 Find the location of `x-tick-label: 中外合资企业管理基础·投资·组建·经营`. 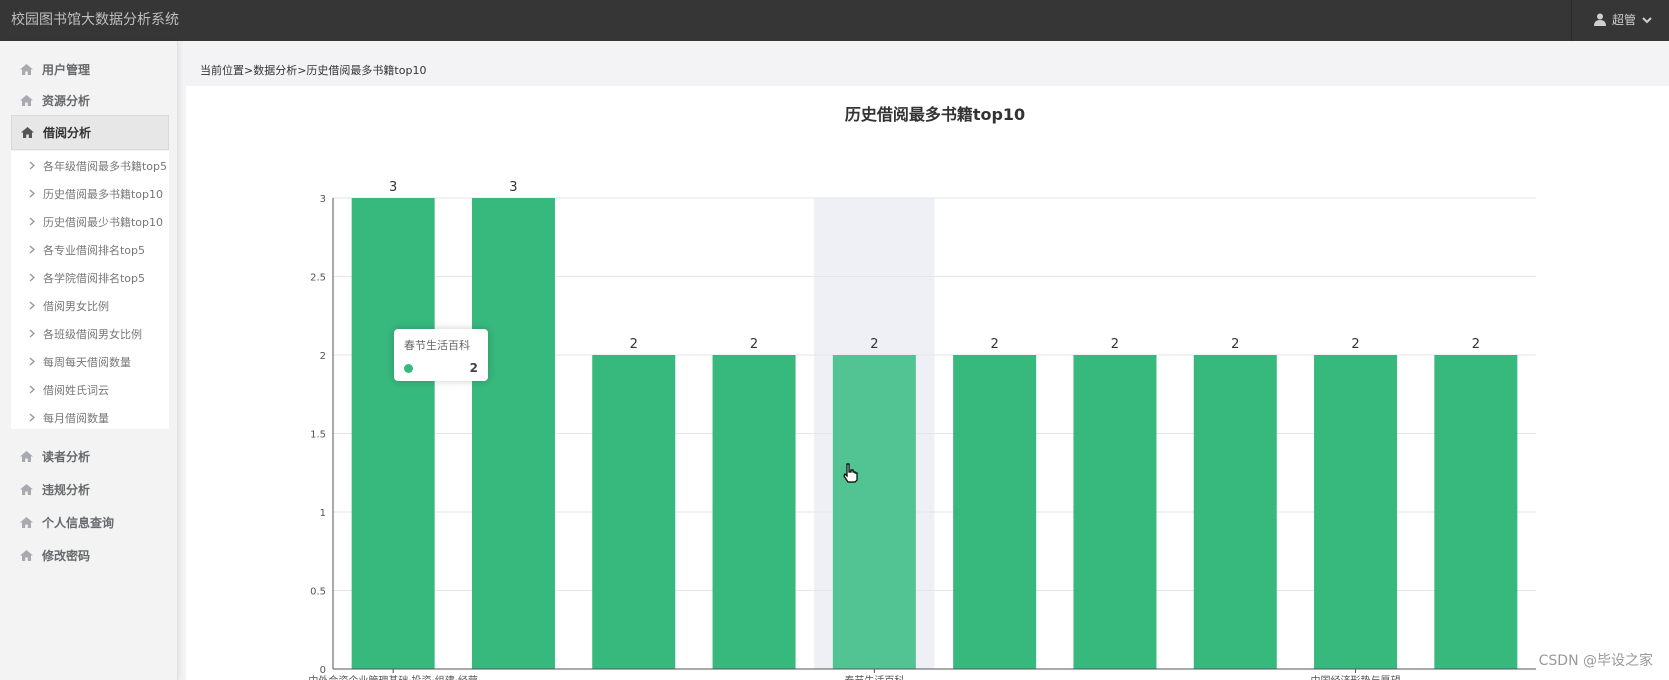

x-tick-label: 中外合资企业管理基础·投资·组建·经营 is located at coordinates (393, 677).